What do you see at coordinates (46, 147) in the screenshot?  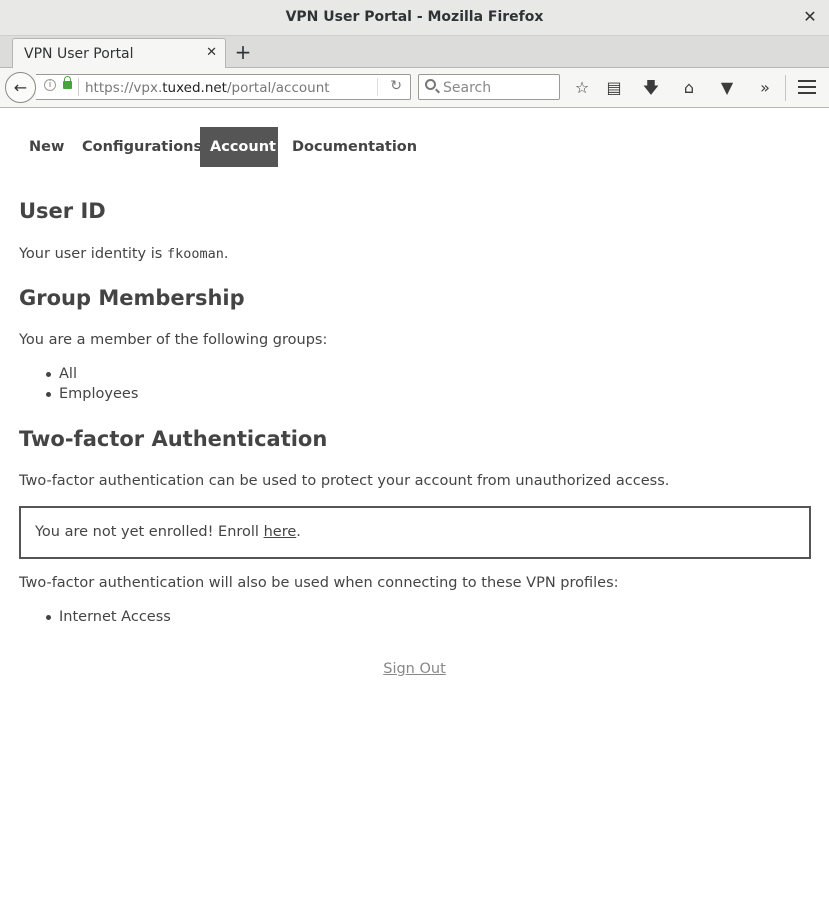 I see `nav-new: New` at bounding box center [46, 147].